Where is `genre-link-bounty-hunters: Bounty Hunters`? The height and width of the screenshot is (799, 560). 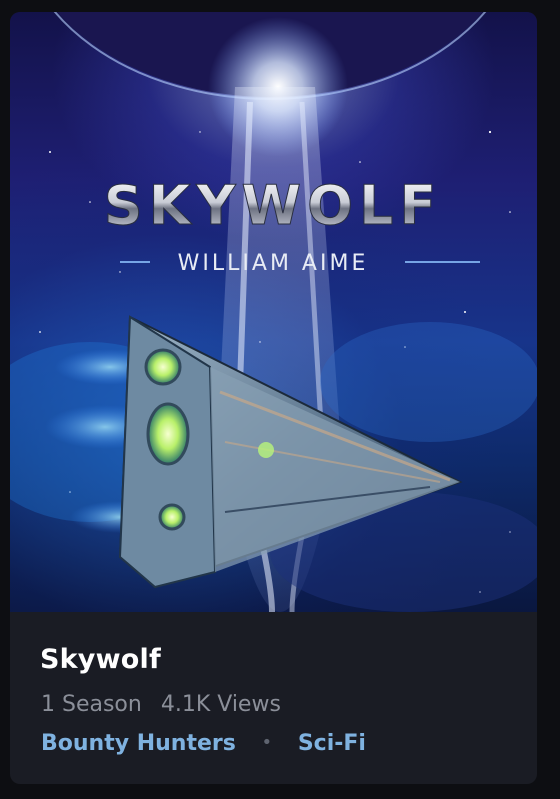 genre-link-bounty-hunters: Bounty Hunters is located at coordinates (138, 743).